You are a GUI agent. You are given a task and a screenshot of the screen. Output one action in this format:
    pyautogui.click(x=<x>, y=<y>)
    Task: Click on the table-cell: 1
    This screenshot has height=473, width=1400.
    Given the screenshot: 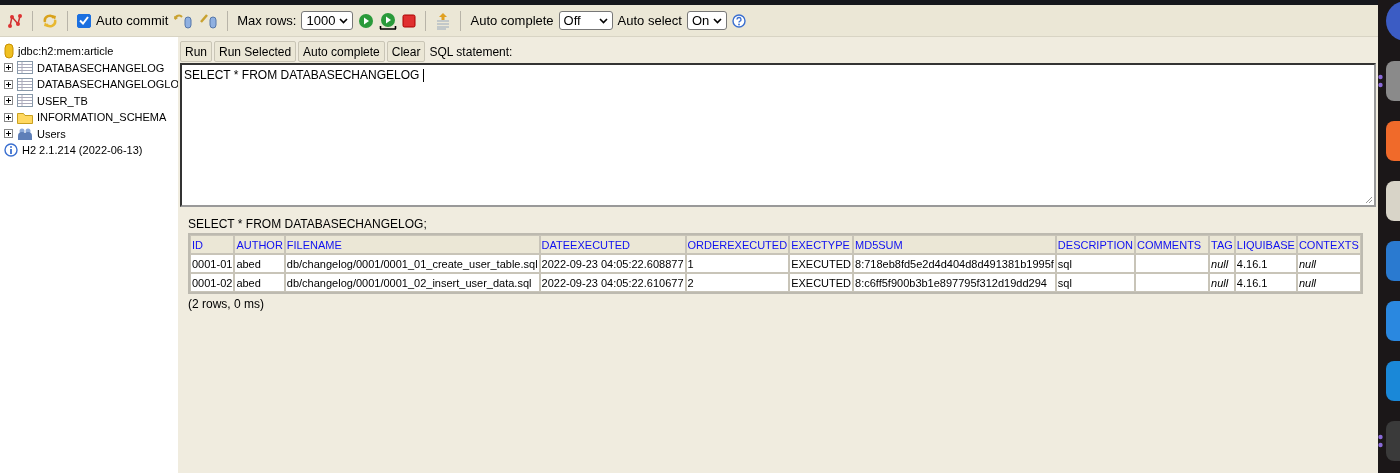 What is the action you would take?
    pyautogui.click(x=737, y=263)
    